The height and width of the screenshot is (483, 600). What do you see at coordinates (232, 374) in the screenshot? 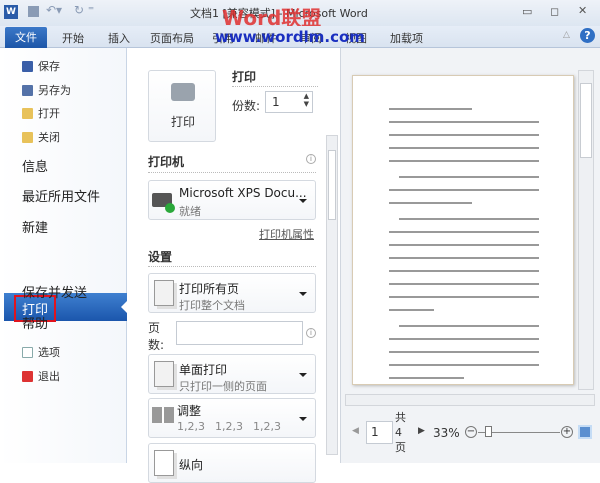
I see `sides-select: 单面打印 只打印一侧的页面` at bounding box center [232, 374].